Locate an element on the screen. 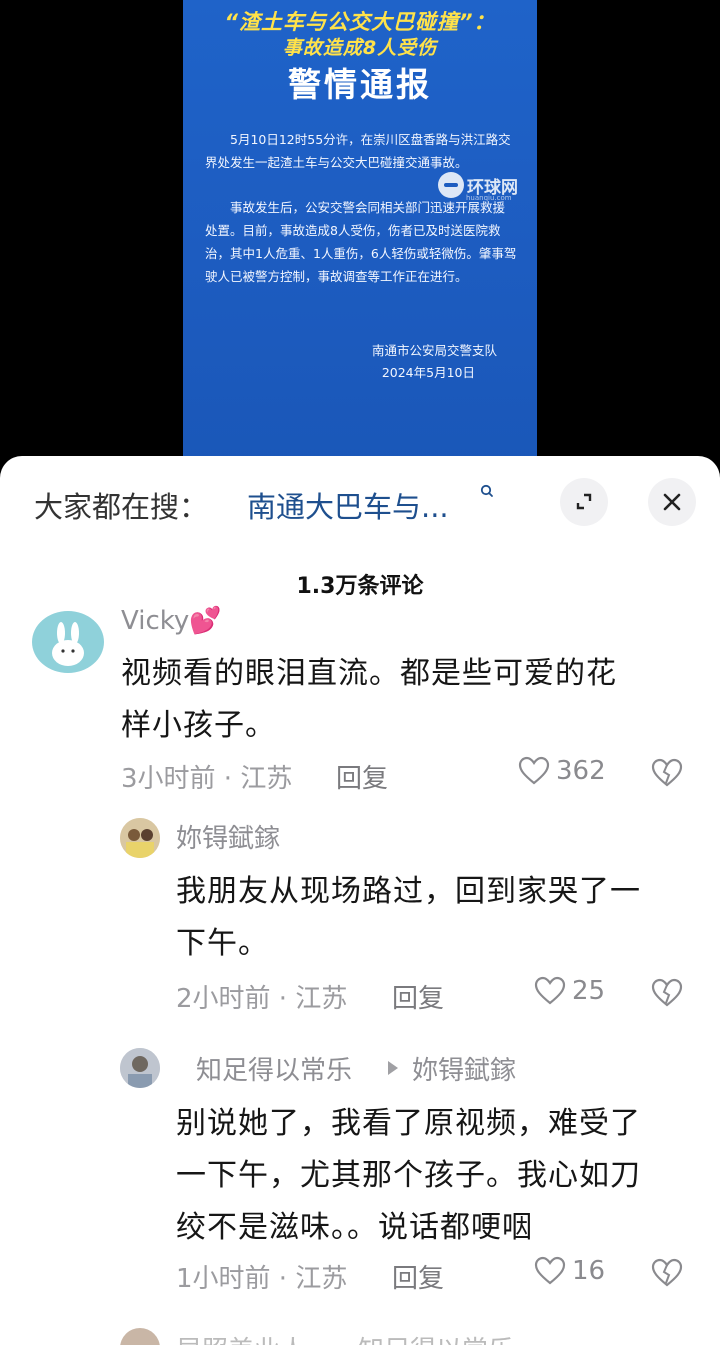 This screenshot has width=720, height=1345. watermark-logo-icon is located at coordinates (451, 185).